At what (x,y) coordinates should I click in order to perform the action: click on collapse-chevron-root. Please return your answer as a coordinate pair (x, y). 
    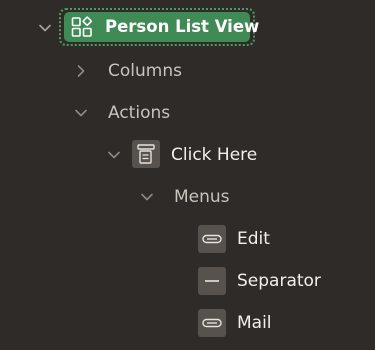
    Looking at the image, I should click on (45, 28).